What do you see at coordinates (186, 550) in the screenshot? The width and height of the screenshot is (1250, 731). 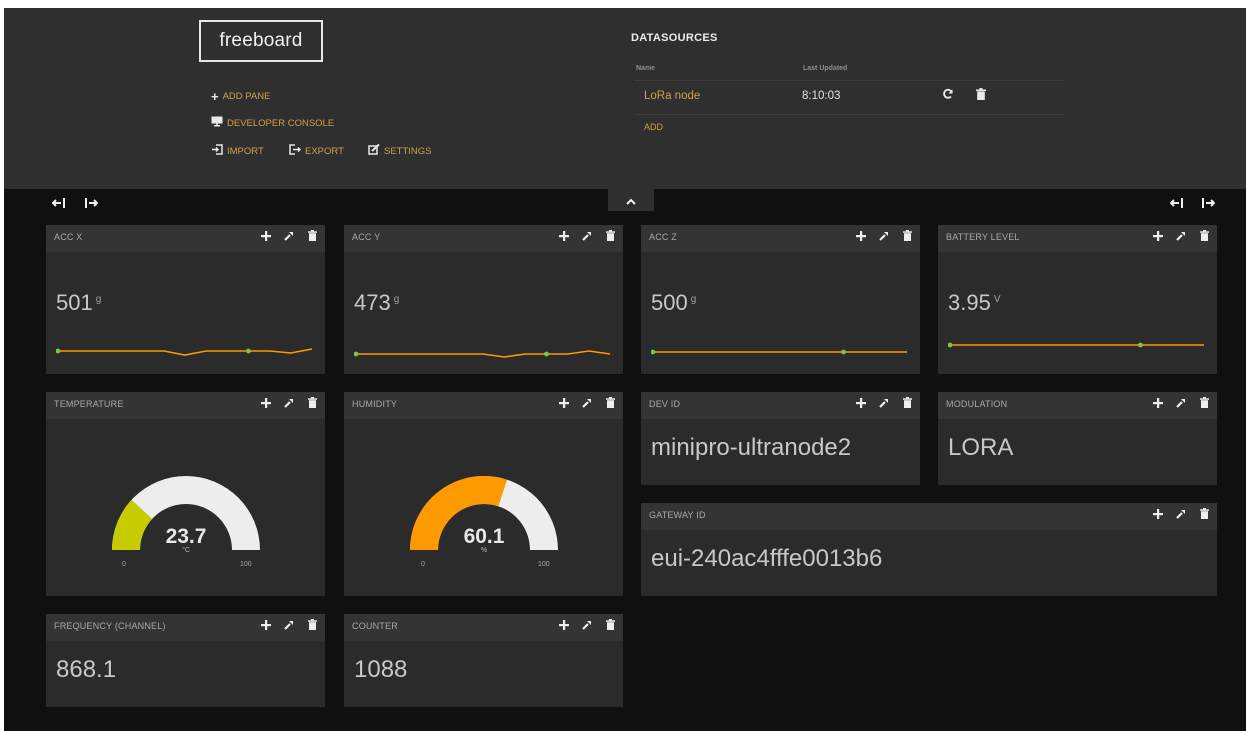 I see `gauge-unit: °C` at bounding box center [186, 550].